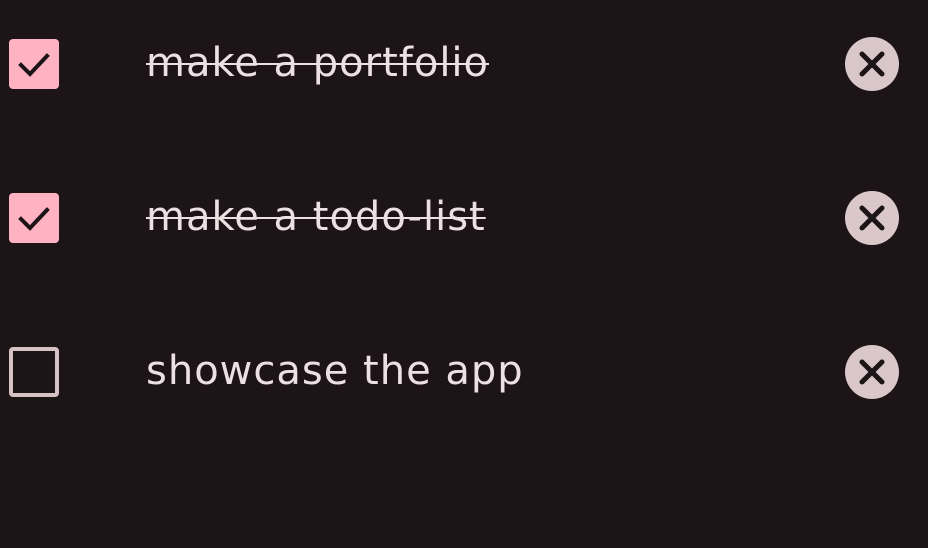 The width and height of the screenshot is (928, 548). Describe the element at coordinates (316, 217) in the screenshot. I see `todo-text: make a todo-list` at that location.